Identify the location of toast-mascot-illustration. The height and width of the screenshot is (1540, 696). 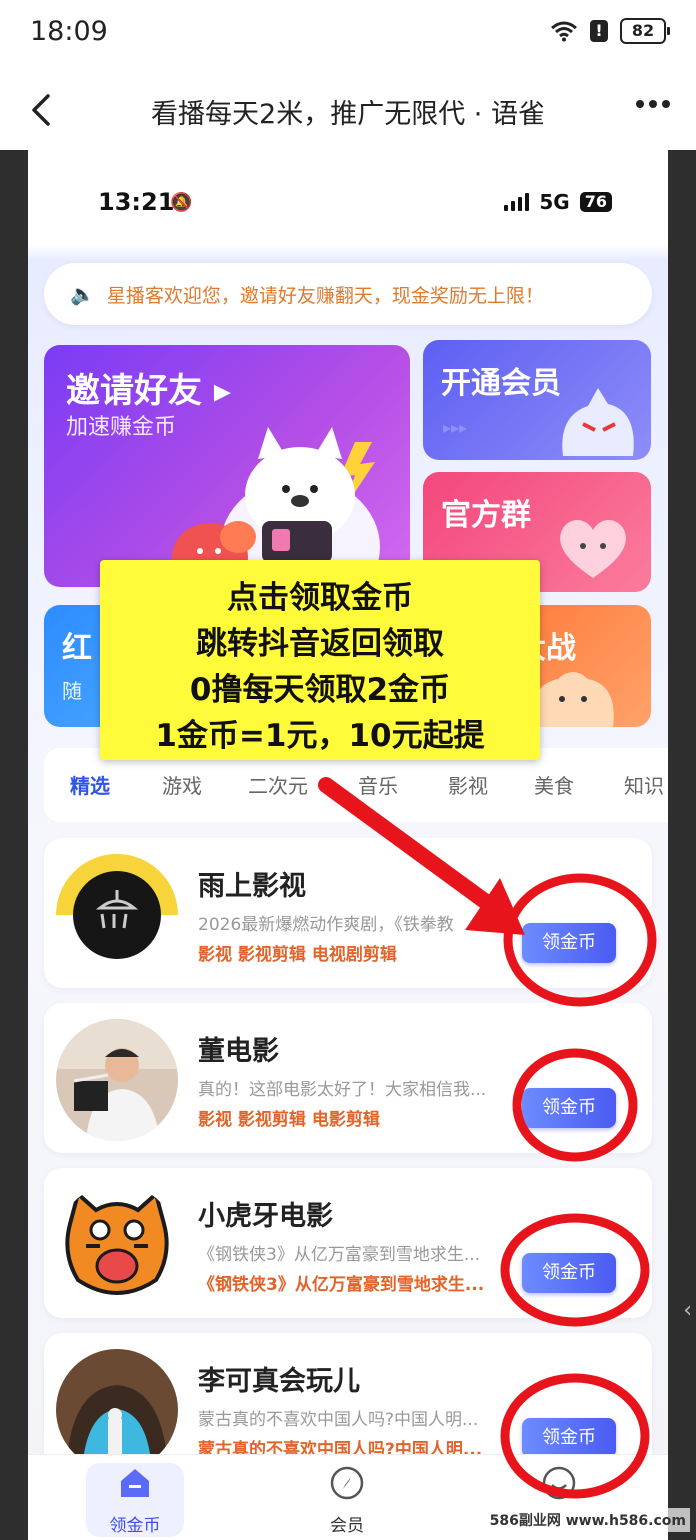
(573, 699).